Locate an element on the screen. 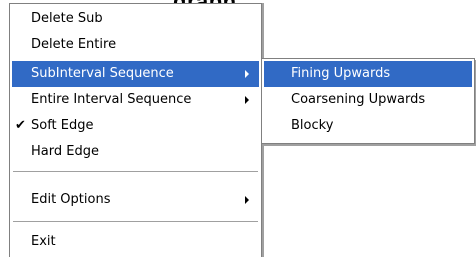 This screenshot has height=257, width=476. menu-item-delete-sub: Delete Sub is located at coordinates (135, 19).